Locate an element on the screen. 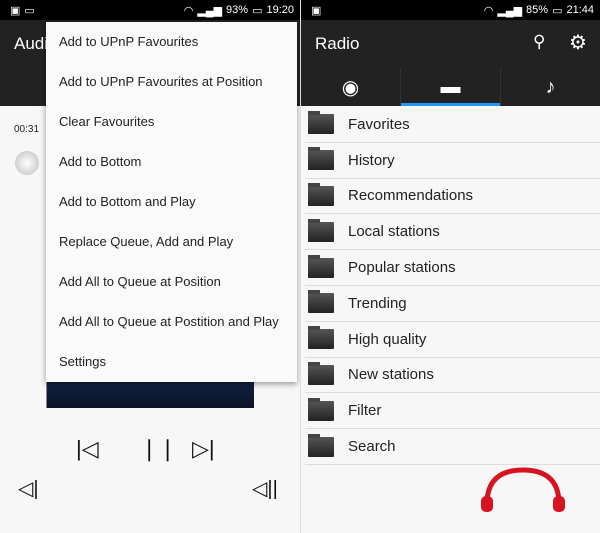 This screenshot has width=600, height=533. volume-down-icon: ◁| is located at coordinates (28, 488).